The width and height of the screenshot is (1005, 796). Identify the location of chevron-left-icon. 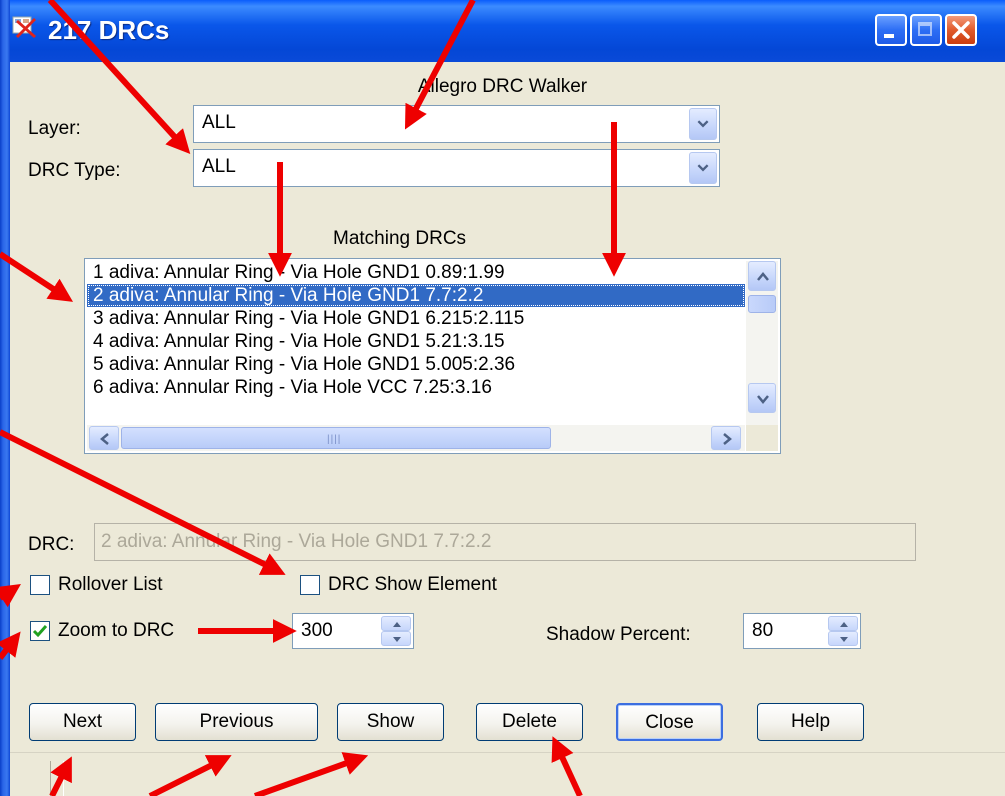
(104, 439).